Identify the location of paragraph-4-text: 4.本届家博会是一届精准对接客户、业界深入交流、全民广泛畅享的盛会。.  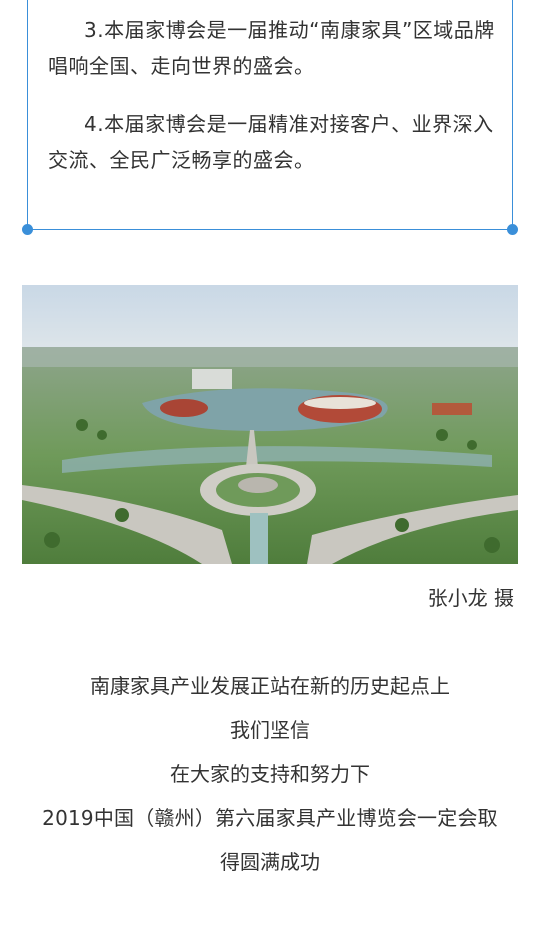
(271, 142).